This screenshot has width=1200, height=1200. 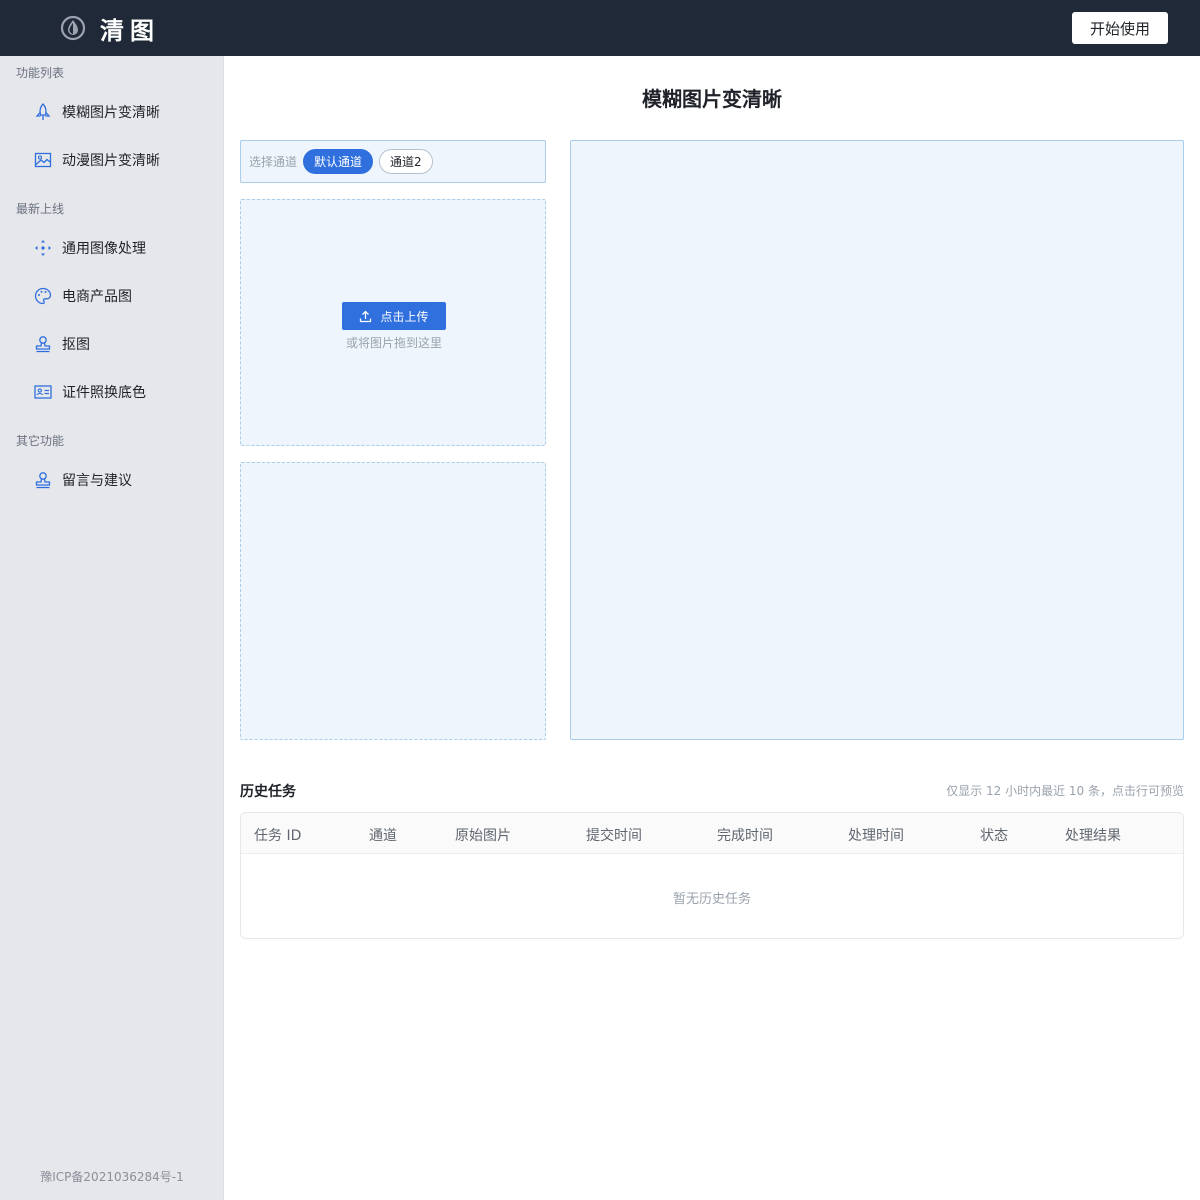 I want to click on upload-hint: 或将图片拖到这里, so click(x=393, y=343).